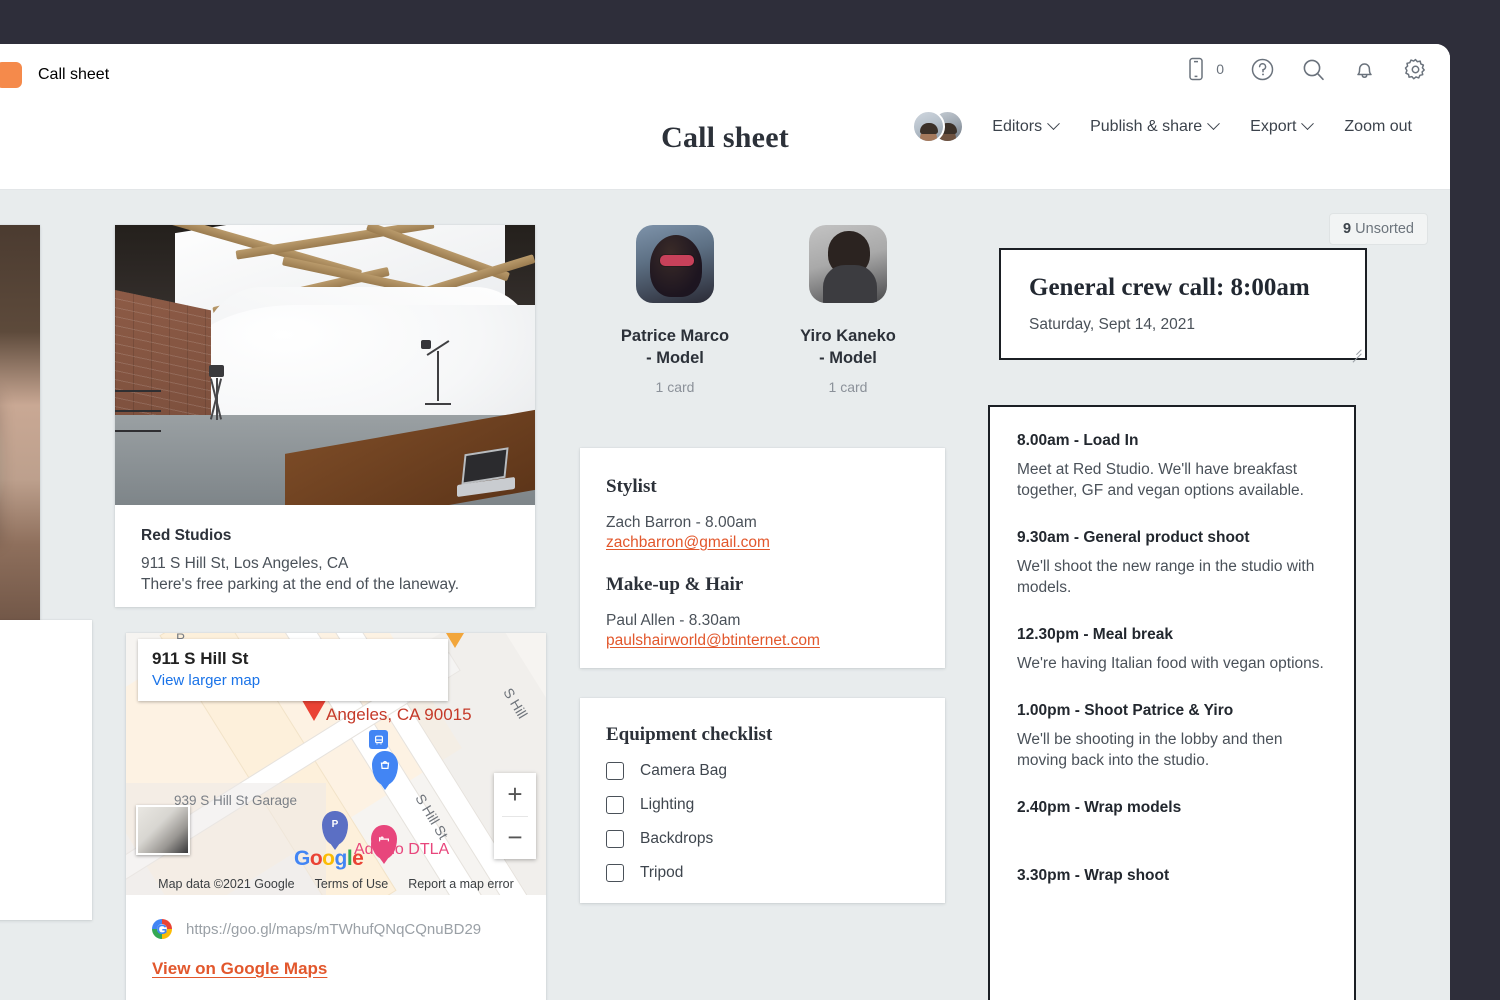  Describe the element at coordinates (675, 310) in the screenshot. I see `person-card-patrice: Patrice Marco - Model 1 card` at that location.